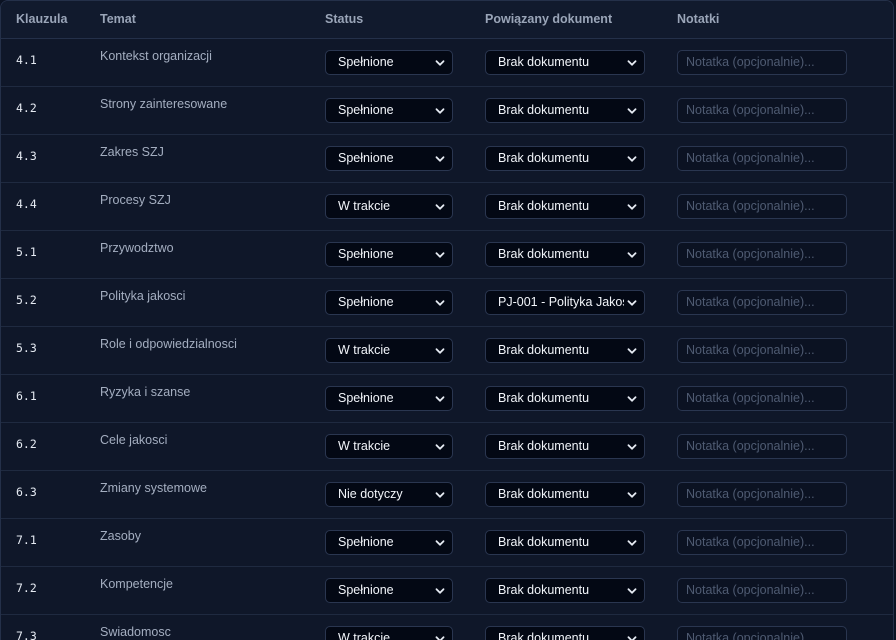 The height and width of the screenshot is (640, 896). Describe the element at coordinates (143, 296) in the screenshot. I see `topic-label: Polityka jakosci` at that location.